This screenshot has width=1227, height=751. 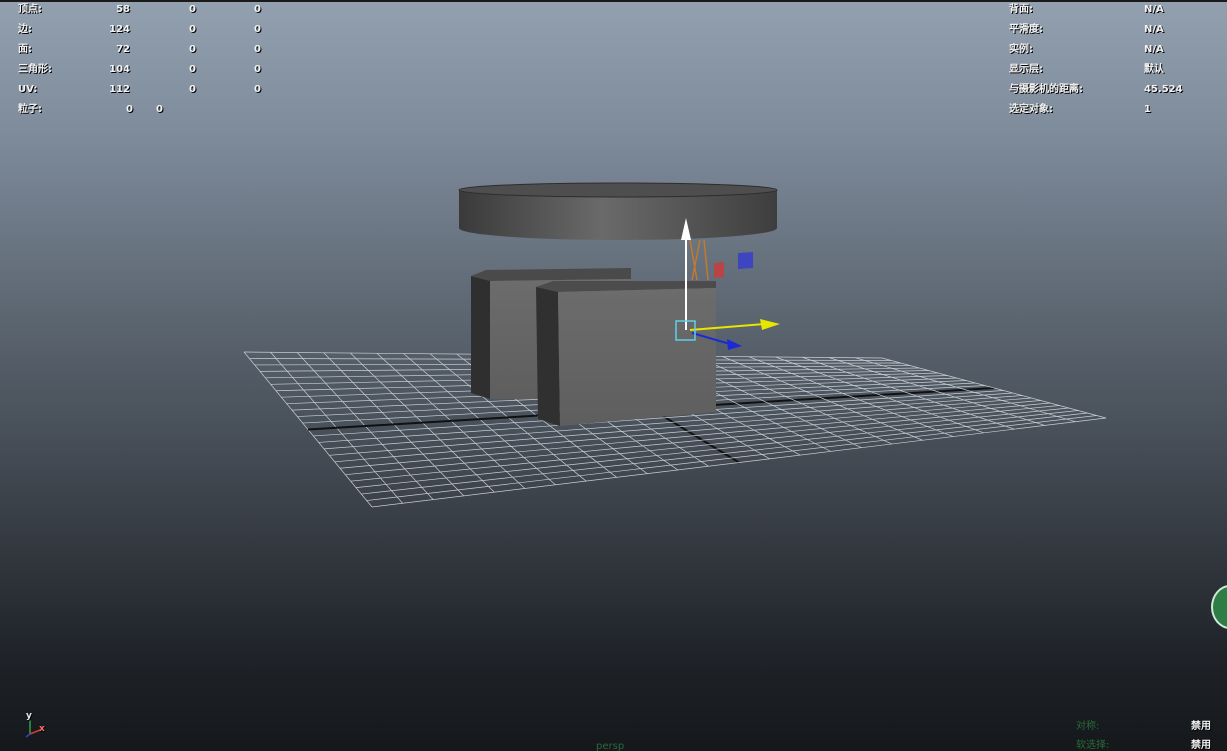 What do you see at coordinates (42, 729) in the screenshot?
I see `axis-label-x: x` at bounding box center [42, 729].